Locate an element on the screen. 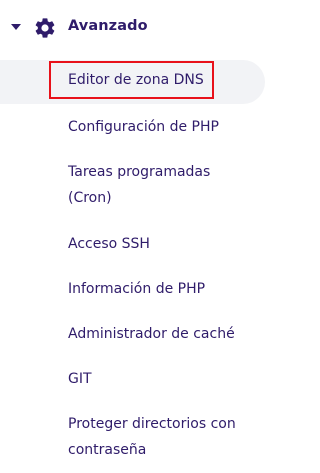 This screenshot has height=473, width=320. menu-item-cron-jobs: Tareas programadas (Cron) is located at coordinates (168, 185).